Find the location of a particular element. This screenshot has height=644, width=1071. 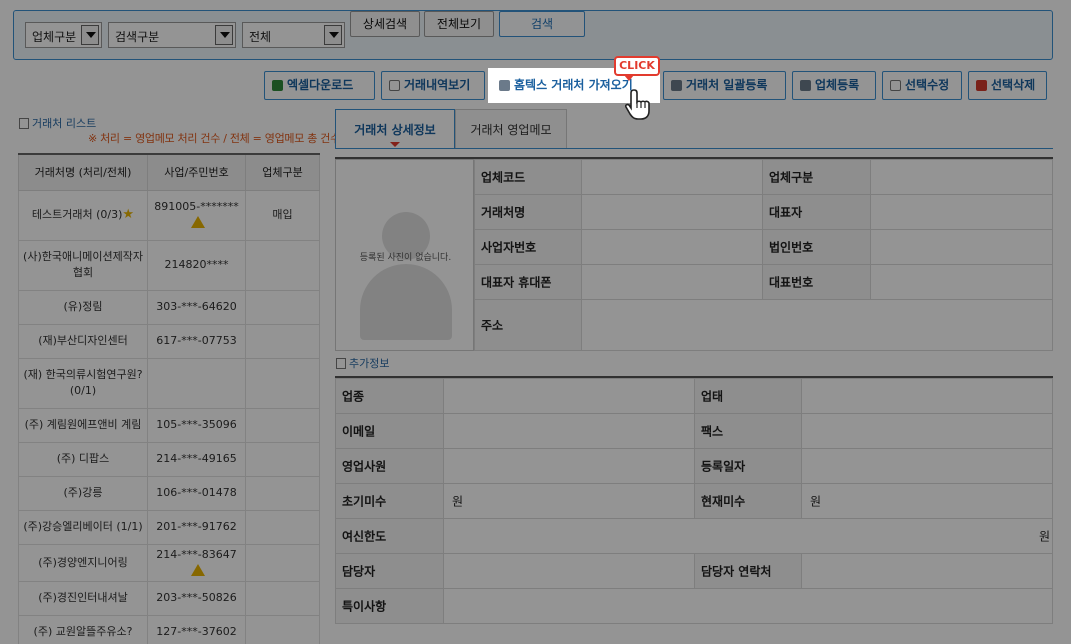

current-unpaid-value: 원 is located at coordinates (927, 501).